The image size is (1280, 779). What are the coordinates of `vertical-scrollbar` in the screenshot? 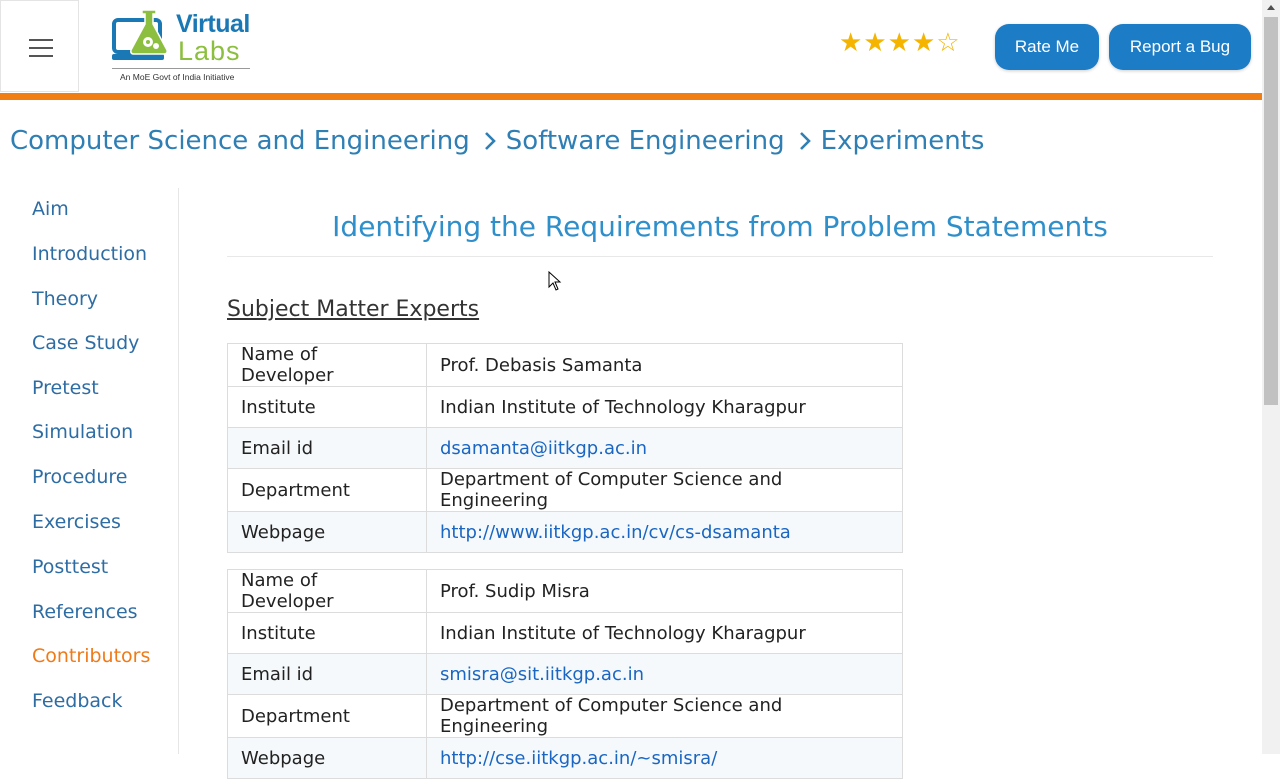 It's located at (1271, 377).